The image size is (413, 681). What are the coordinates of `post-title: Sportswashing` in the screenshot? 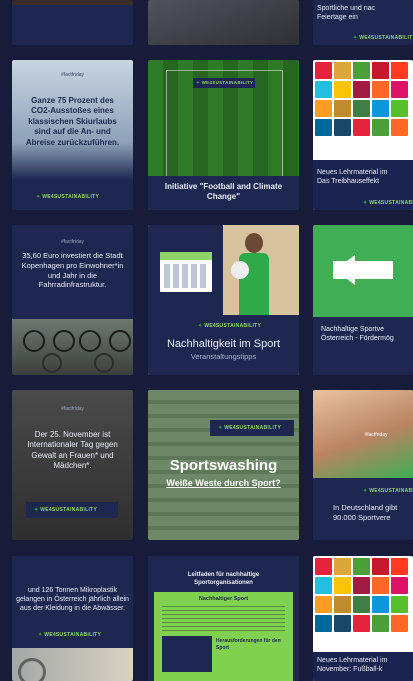 It's located at (223, 465).